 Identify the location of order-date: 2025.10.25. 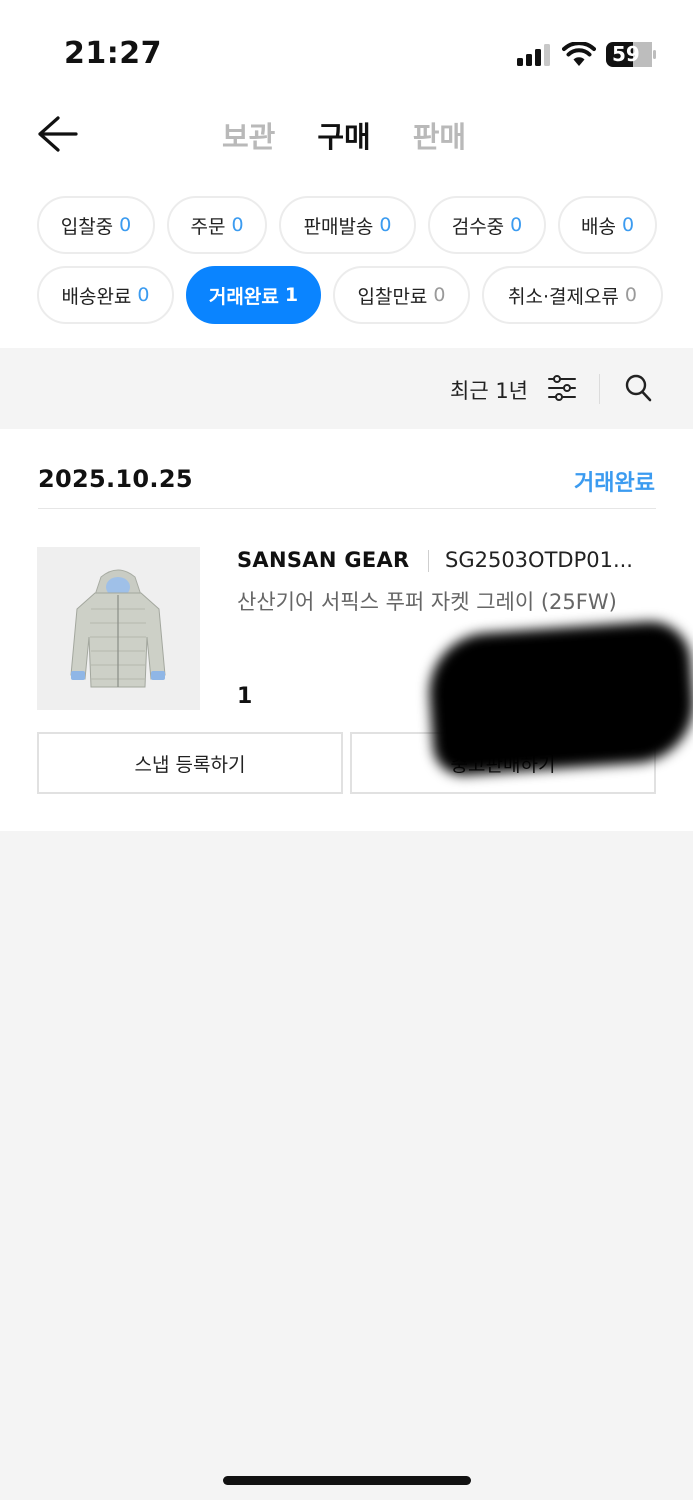
(115, 479).